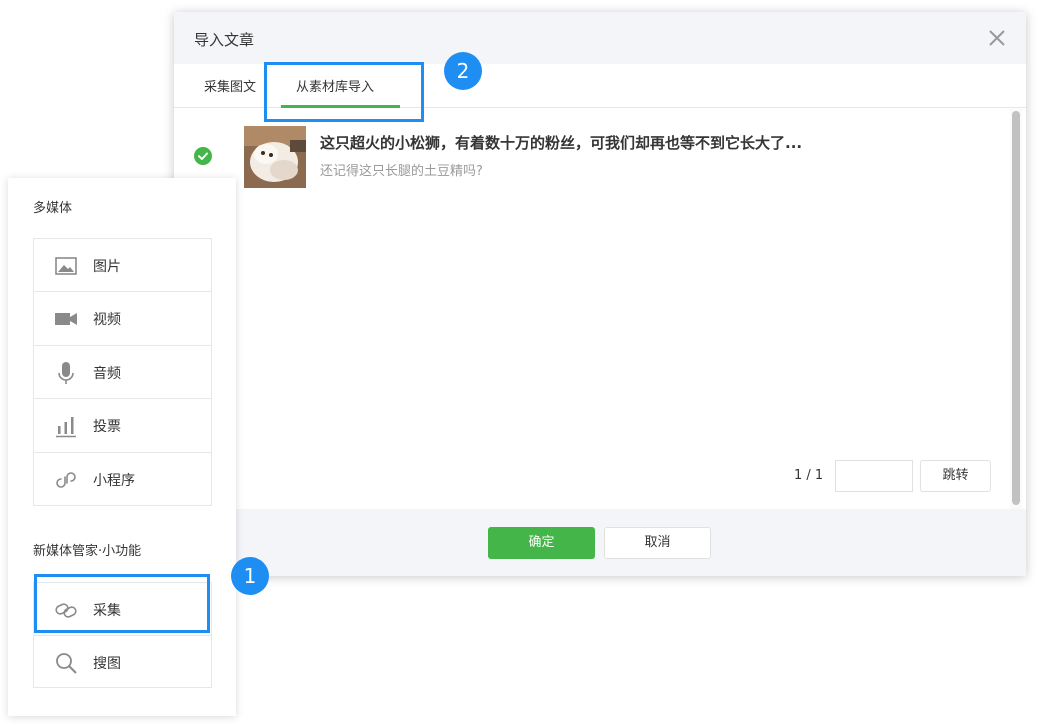 The width and height of the screenshot is (1038, 726). Describe the element at coordinates (107, 267) in the screenshot. I see `menu-item-label: 图片` at that location.